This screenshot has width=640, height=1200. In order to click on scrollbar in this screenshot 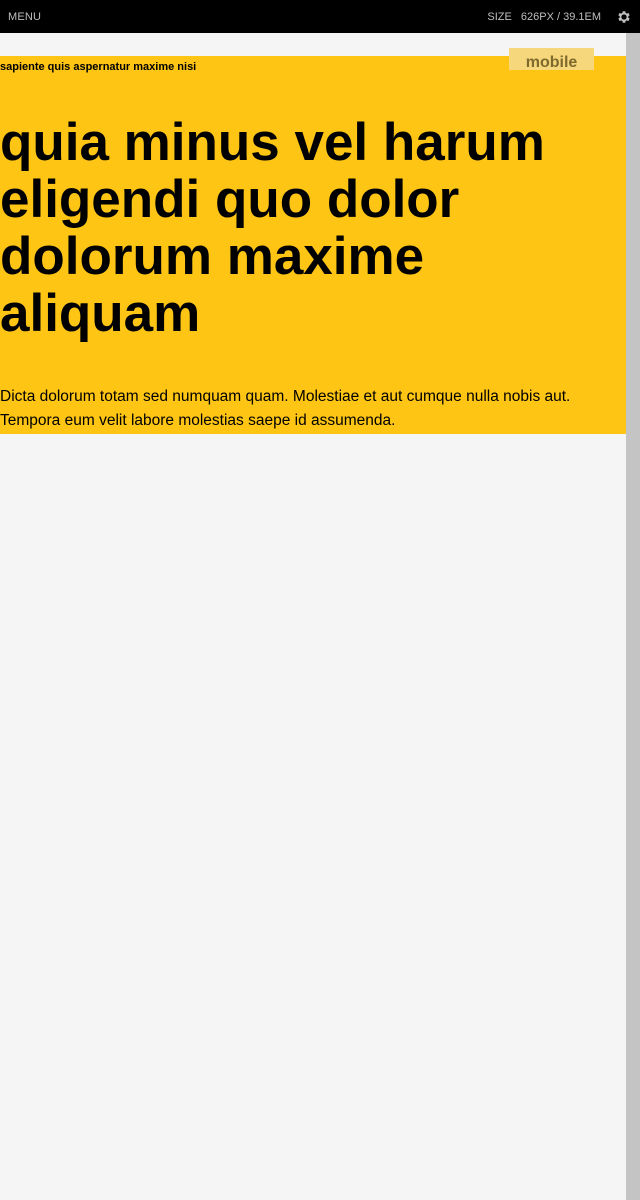, I will do `click(633, 616)`.